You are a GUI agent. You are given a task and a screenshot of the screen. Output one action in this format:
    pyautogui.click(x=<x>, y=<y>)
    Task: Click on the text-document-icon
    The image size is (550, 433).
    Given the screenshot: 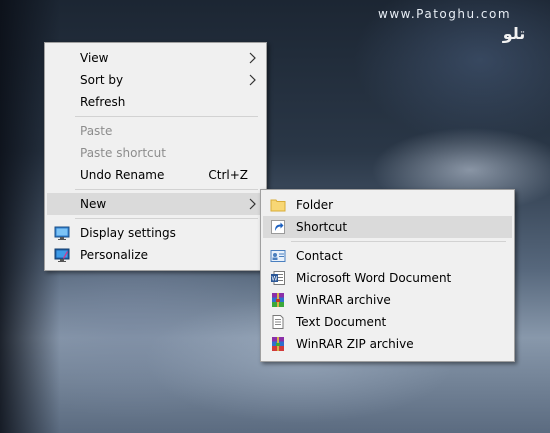 What is the action you would take?
    pyautogui.click(x=278, y=322)
    